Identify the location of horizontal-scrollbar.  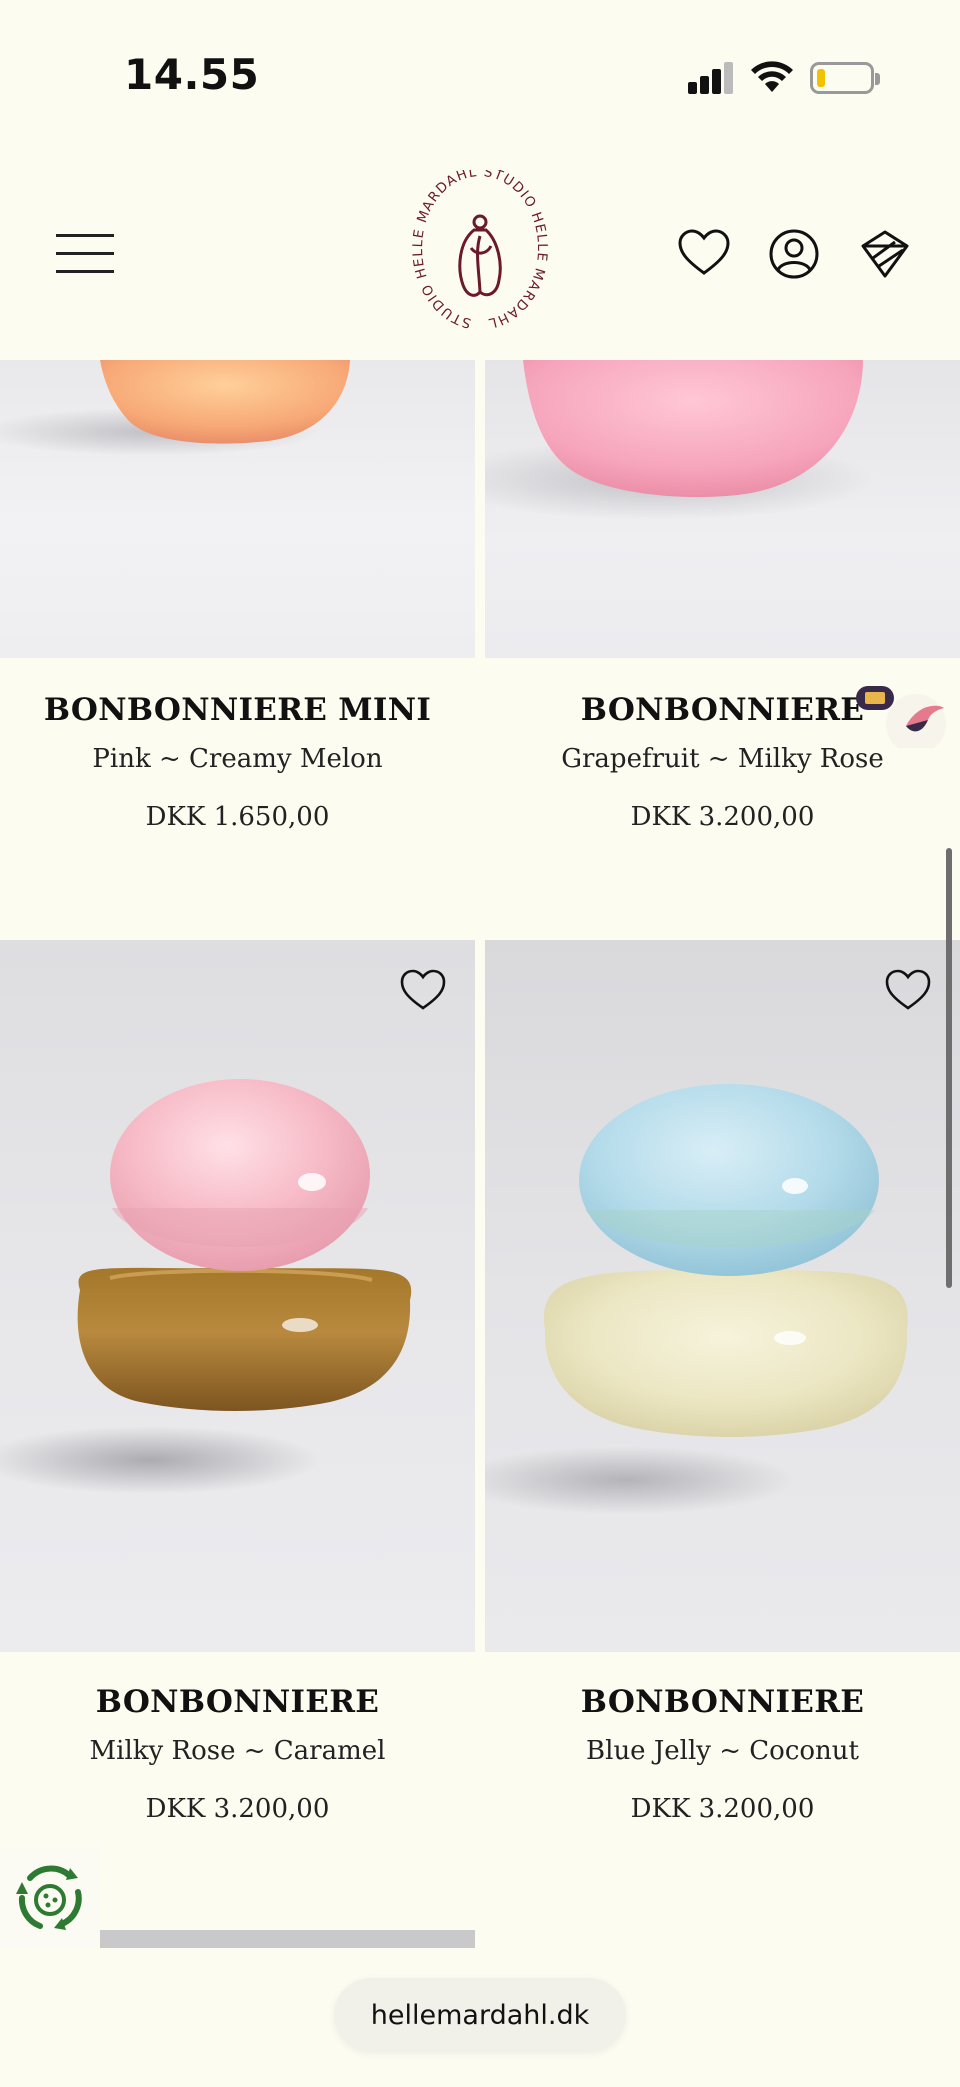
(287, 1939).